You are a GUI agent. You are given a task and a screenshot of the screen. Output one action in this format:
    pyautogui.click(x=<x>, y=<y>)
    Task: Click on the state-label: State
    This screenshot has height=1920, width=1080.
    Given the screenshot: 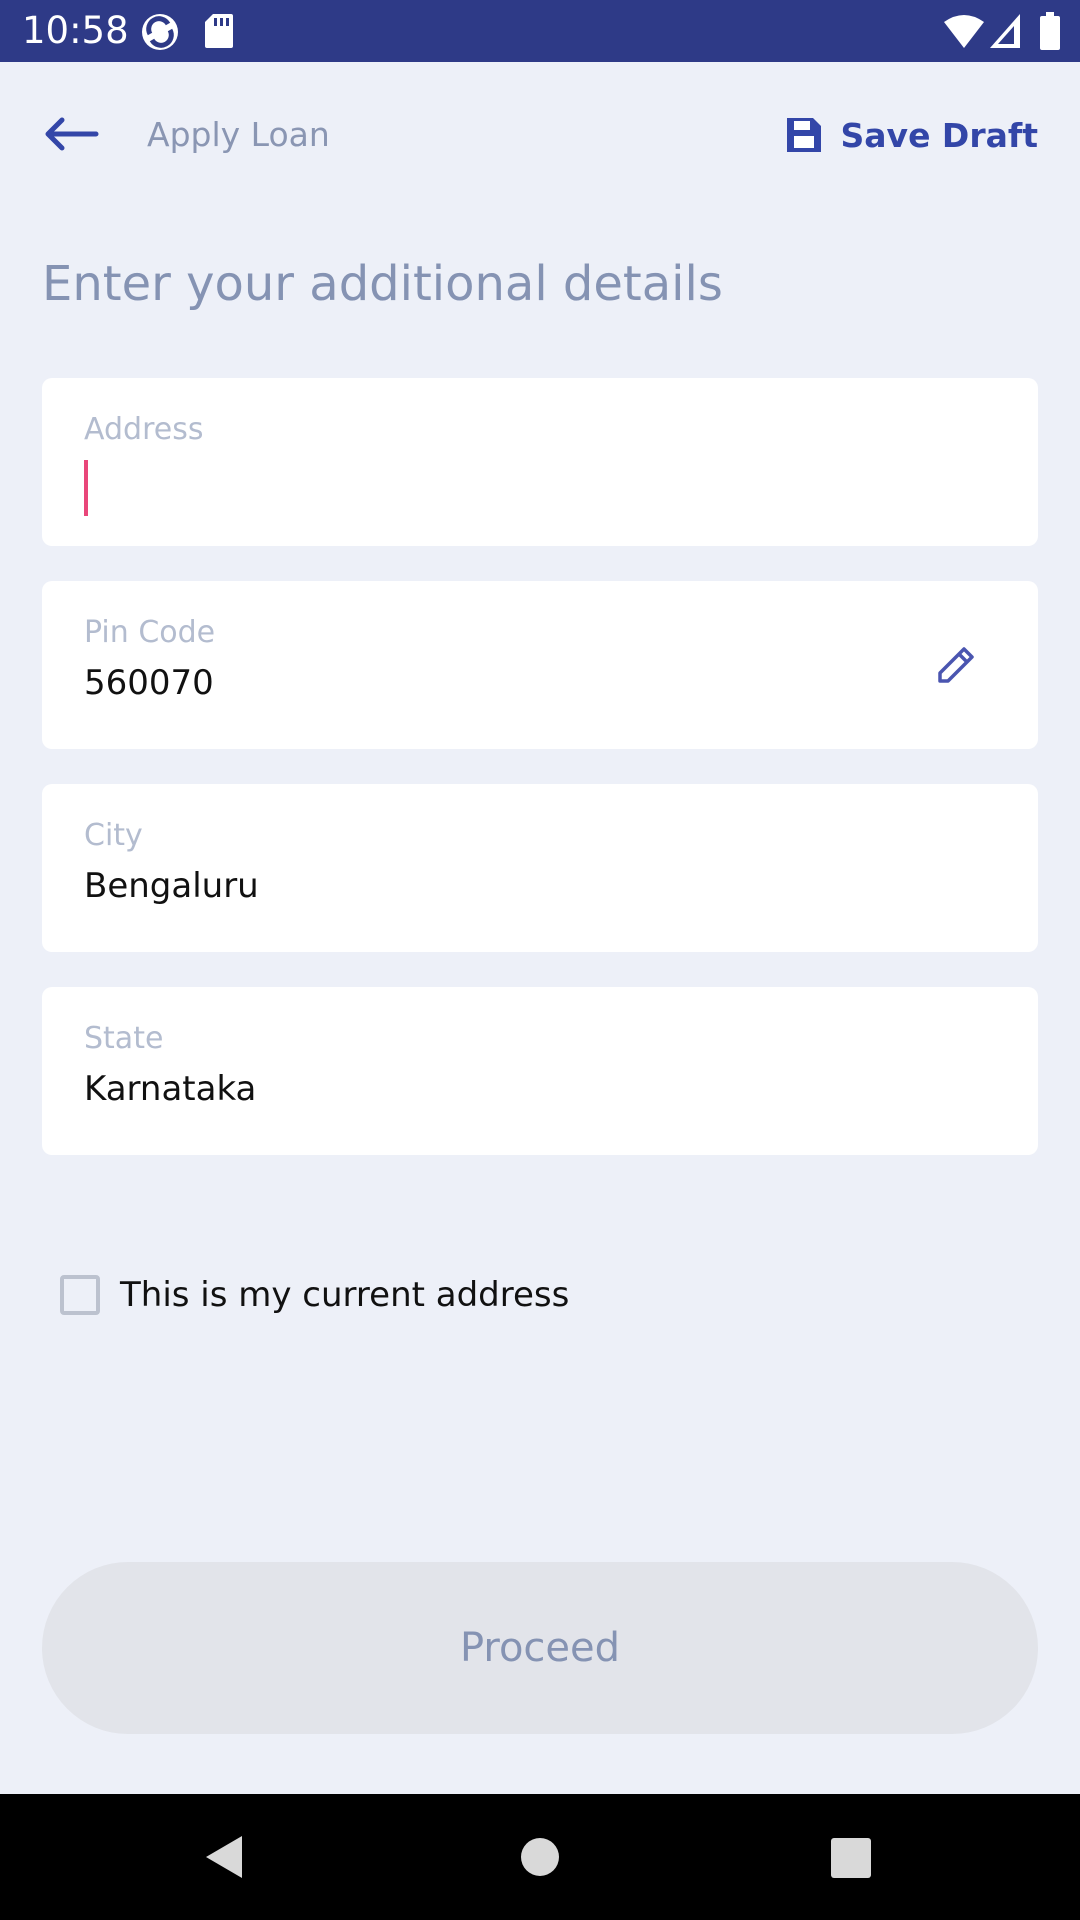 What is the action you would take?
    pyautogui.click(x=124, y=1038)
    